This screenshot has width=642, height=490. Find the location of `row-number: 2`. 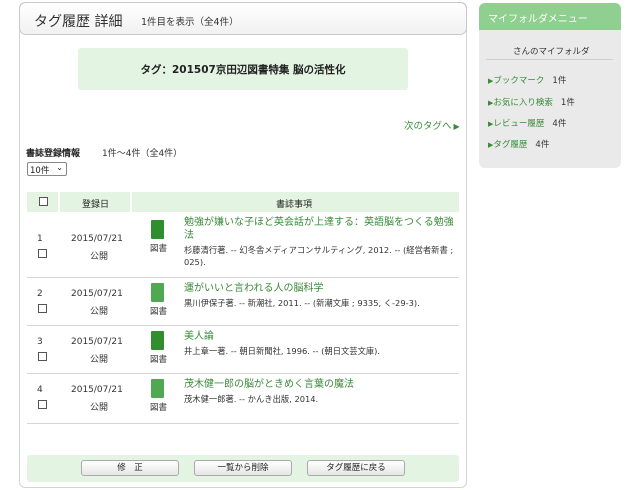

row-number: 2 is located at coordinates (40, 294).